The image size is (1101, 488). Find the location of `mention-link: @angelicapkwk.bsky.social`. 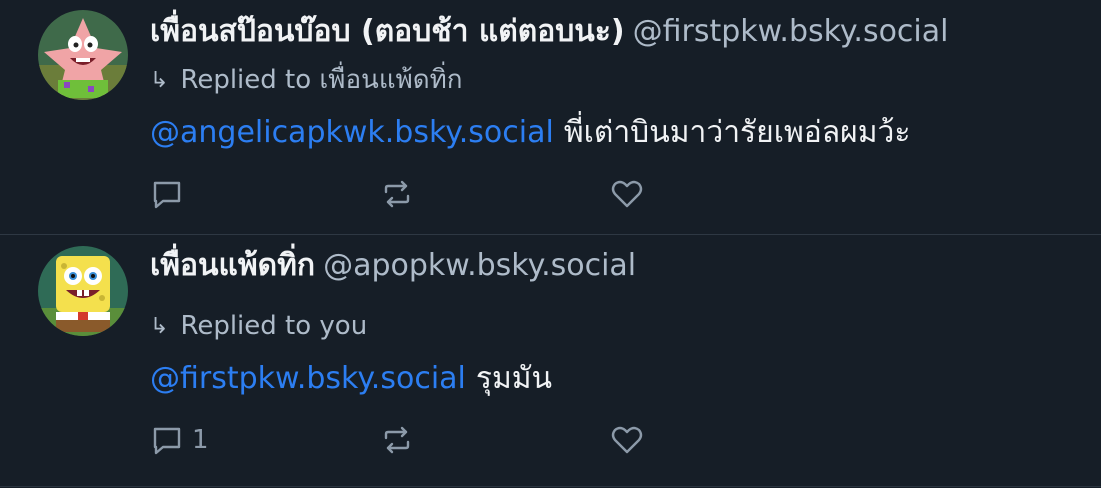

mention-link: @angelicapkwk.bsky.social is located at coordinates (352, 132).